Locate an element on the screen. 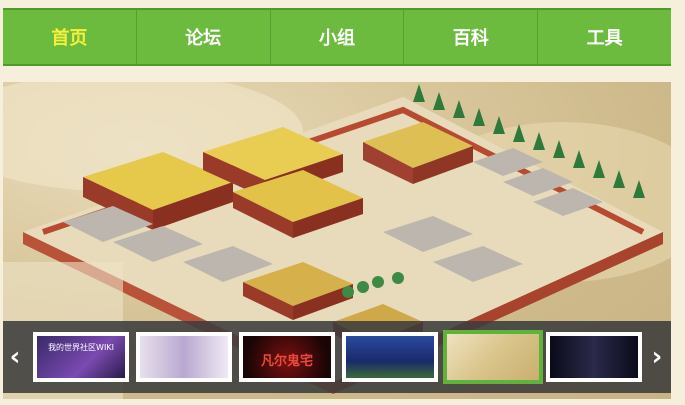 Image resolution: width=685 pixels, height=405 pixels. nav-item-groups: 小组 is located at coordinates (338, 37).